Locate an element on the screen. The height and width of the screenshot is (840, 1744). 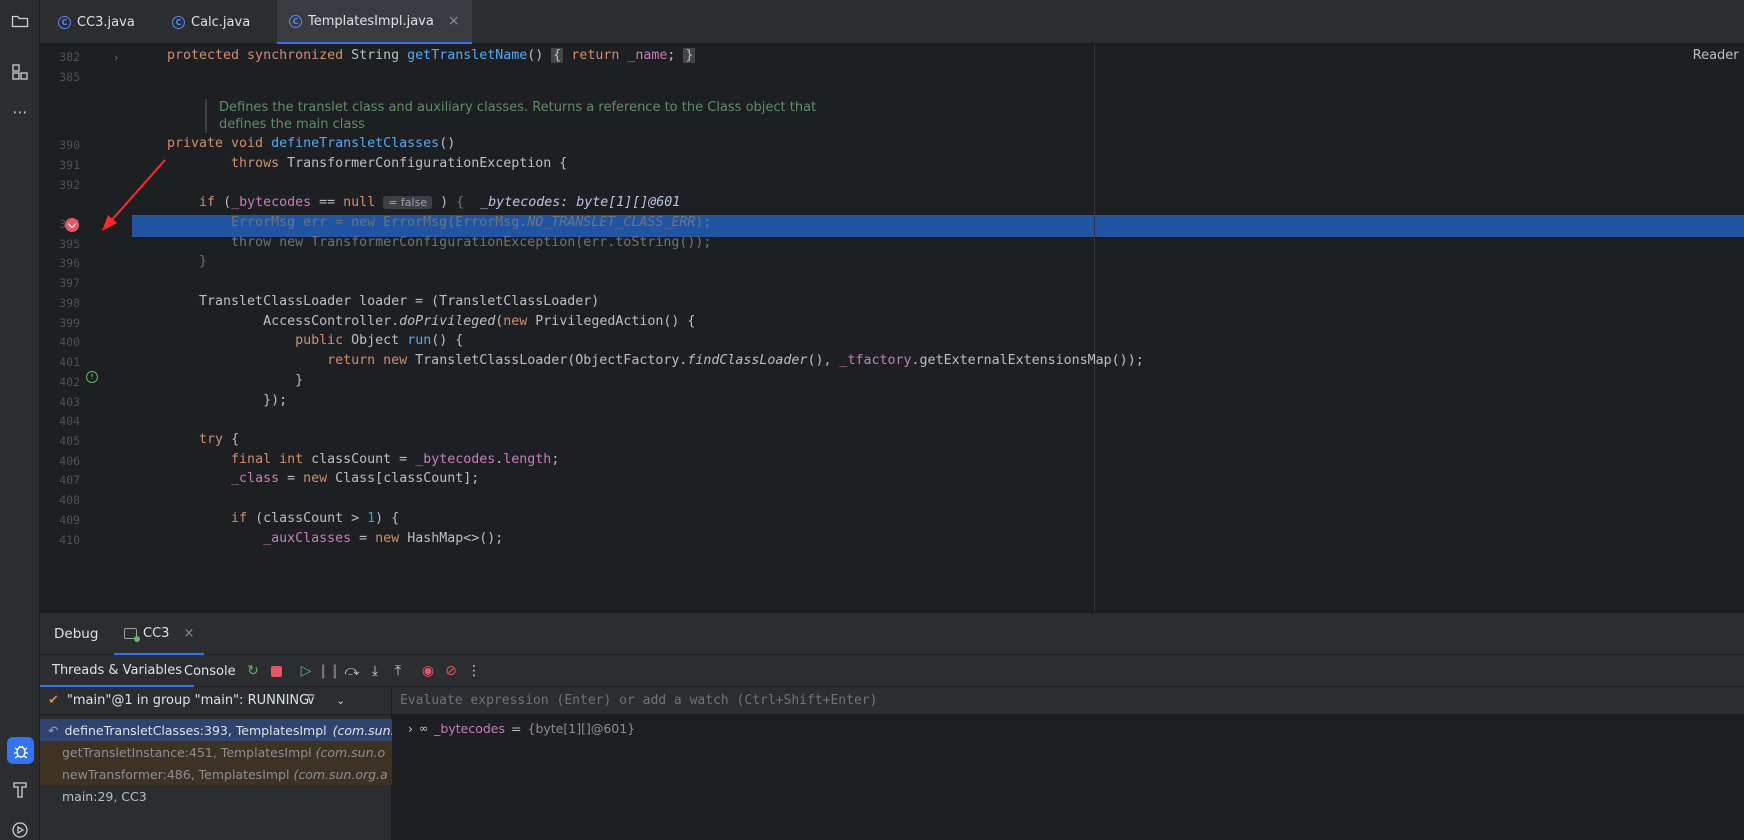
thread-label: "main"@1 in group "main": RUNNING is located at coordinates (188, 700).